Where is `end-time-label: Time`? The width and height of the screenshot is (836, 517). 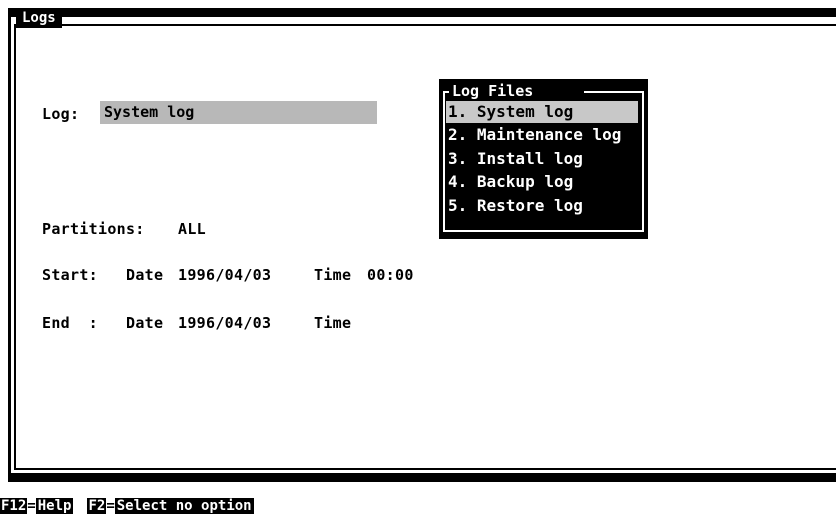 end-time-label: Time is located at coordinates (333, 323).